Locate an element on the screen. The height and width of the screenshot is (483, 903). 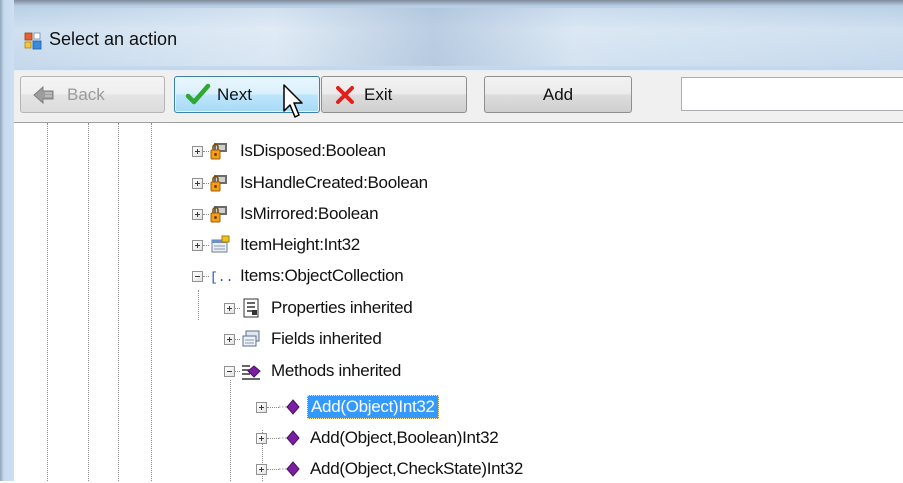
tree-item-label: IsDisposed:Boolean is located at coordinates (313, 150).